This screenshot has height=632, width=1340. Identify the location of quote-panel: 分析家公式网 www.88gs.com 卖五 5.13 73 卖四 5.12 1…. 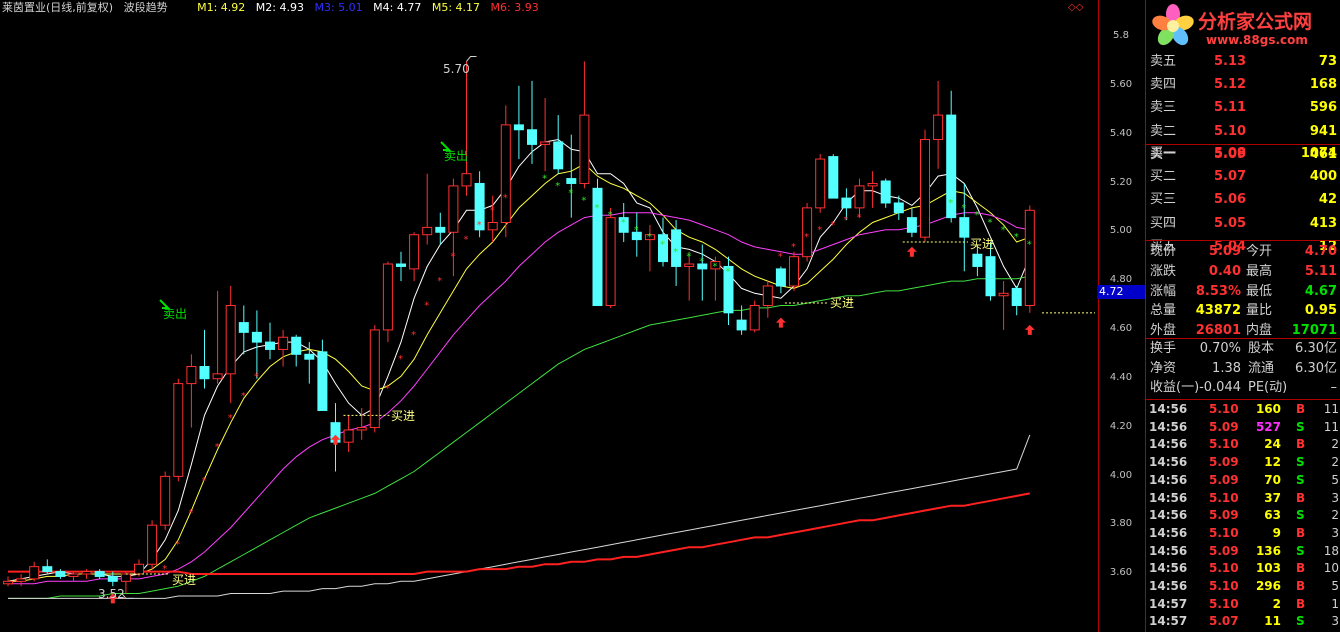
(1242, 316).